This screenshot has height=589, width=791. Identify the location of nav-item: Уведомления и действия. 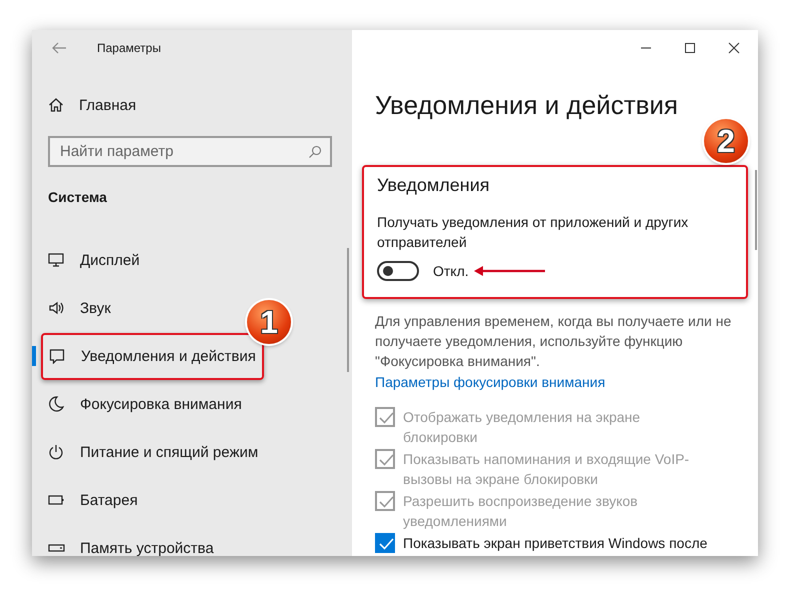
(152, 356).